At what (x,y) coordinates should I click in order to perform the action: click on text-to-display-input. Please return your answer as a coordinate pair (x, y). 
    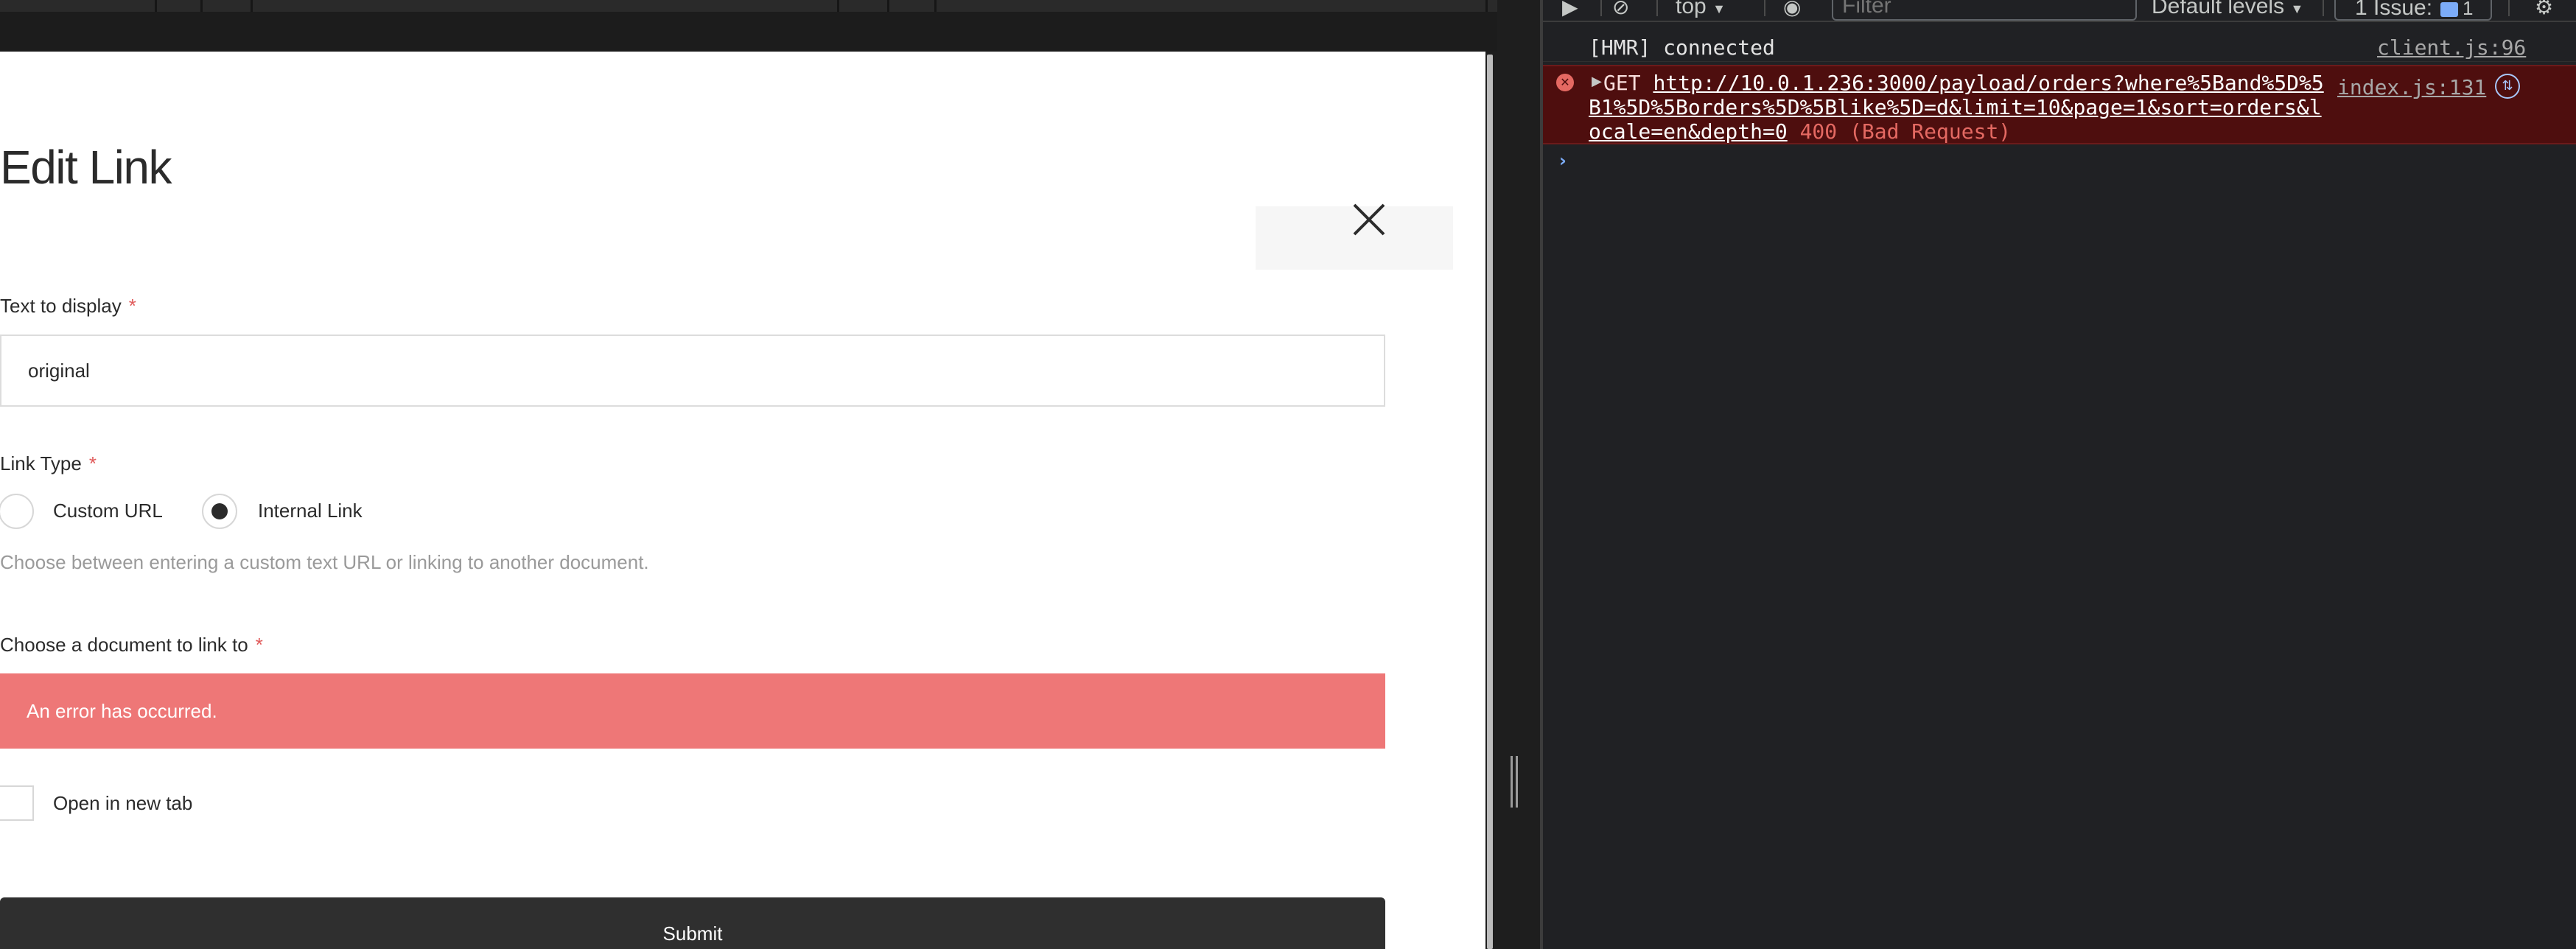
    Looking at the image, I should click on (692, 371).